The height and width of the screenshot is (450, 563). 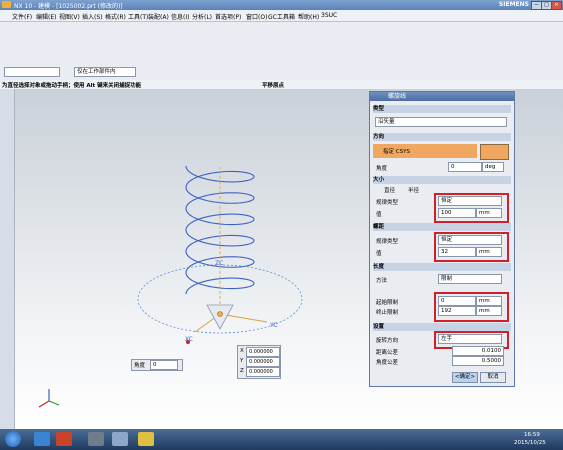 What do you see at coordinates (493, 167) in the screenshot?
I see `angle-unit: deg` at bounding box center [493, 167].